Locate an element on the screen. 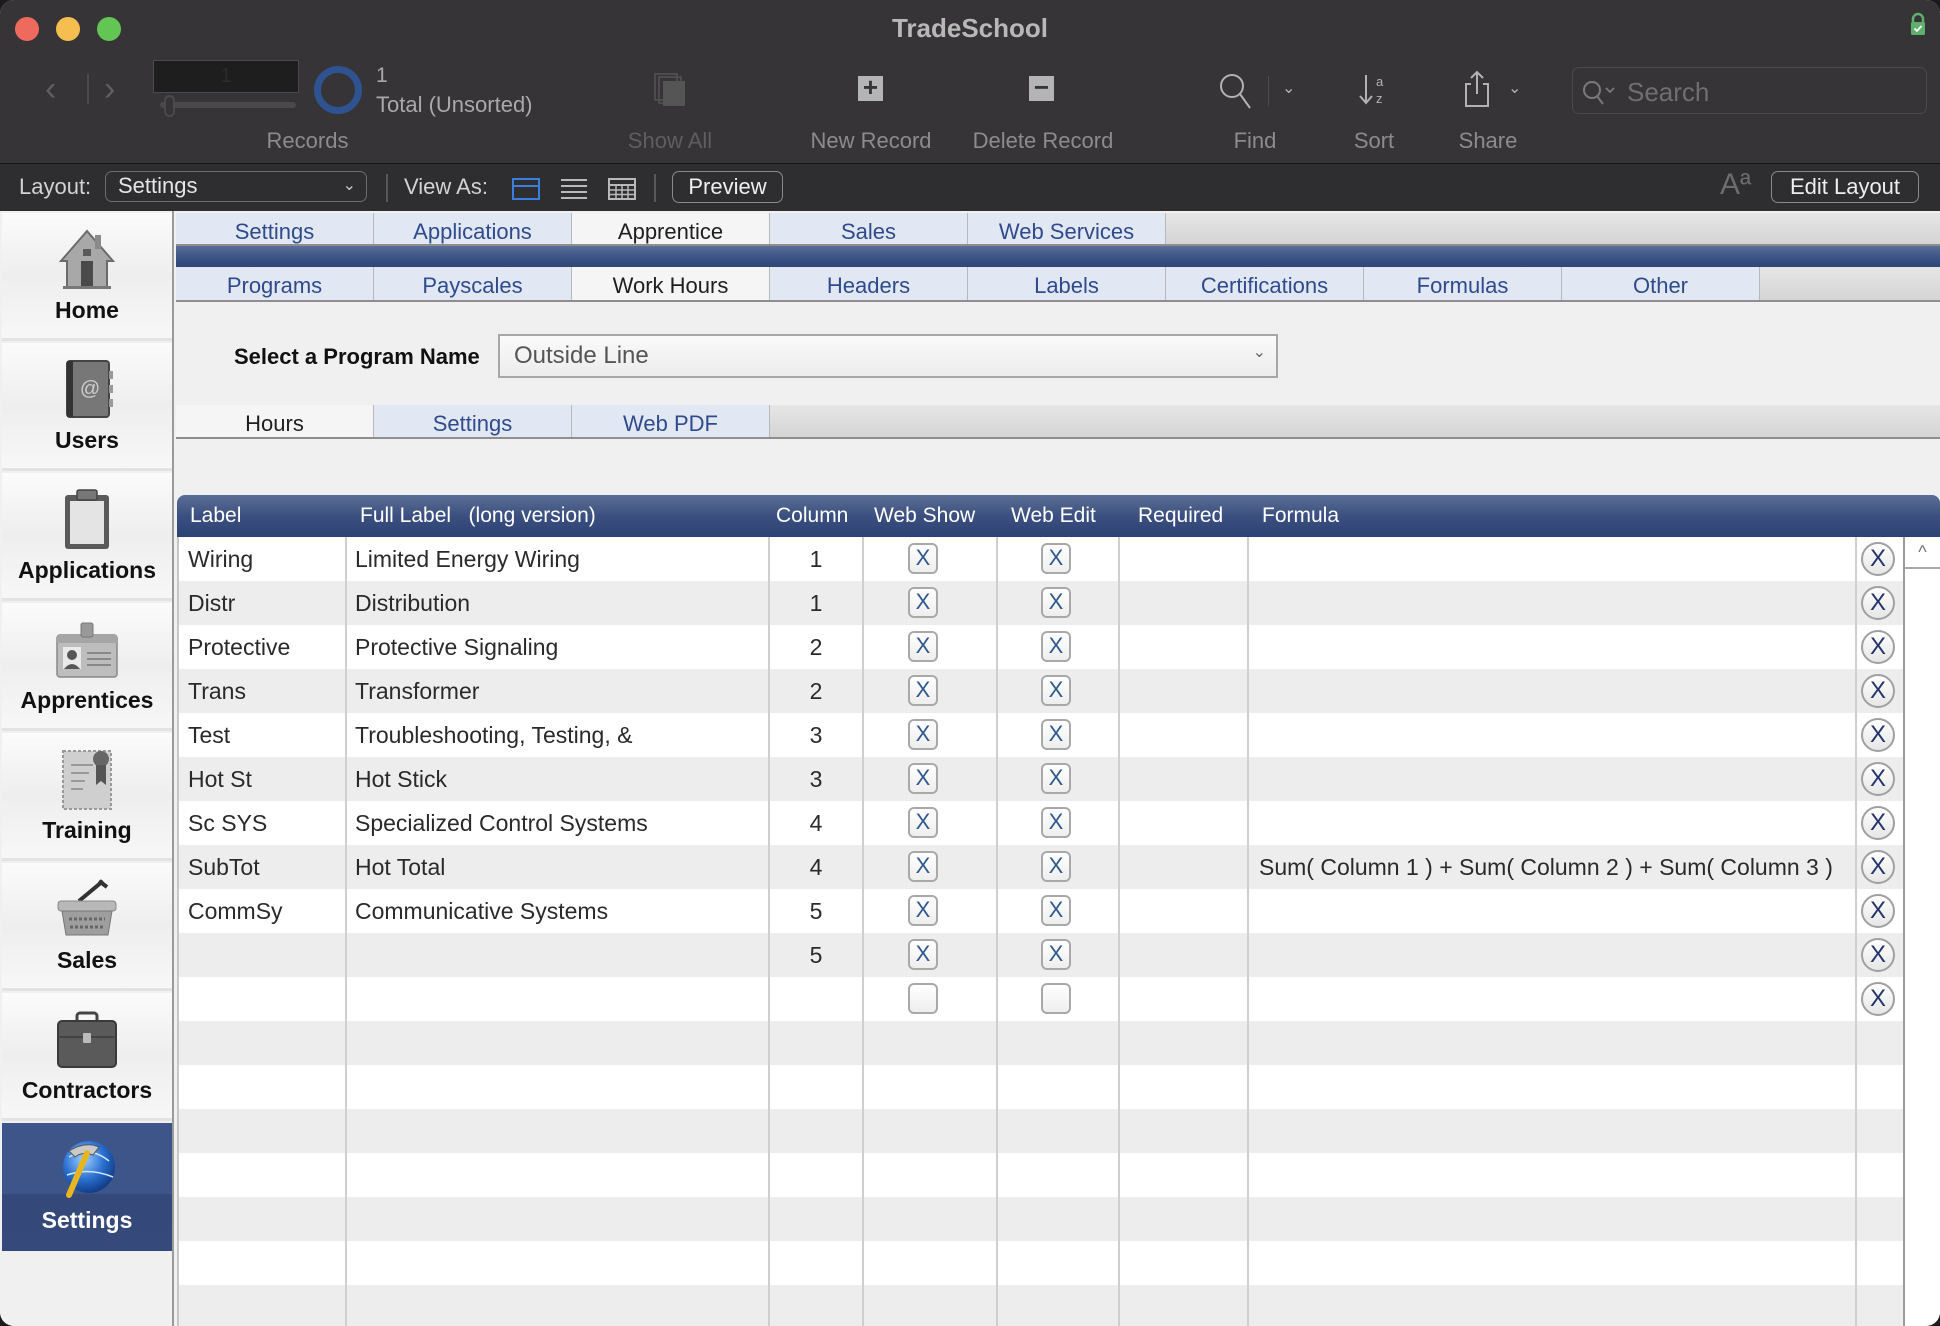  column-header-required: Required is located at coordinates (1180, 516).